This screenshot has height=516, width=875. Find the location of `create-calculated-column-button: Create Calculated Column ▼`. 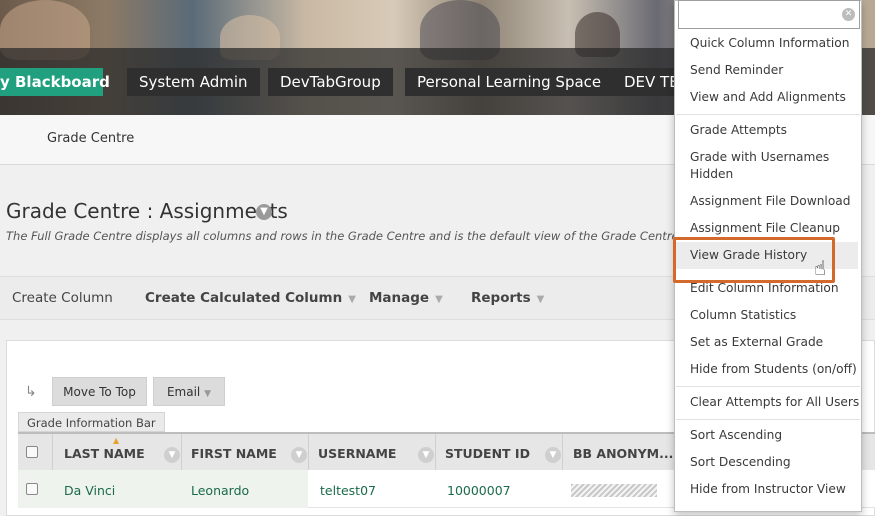

create-calculated-column-button: Create Calculated Column ▼ is located at coordinates (250, 298).